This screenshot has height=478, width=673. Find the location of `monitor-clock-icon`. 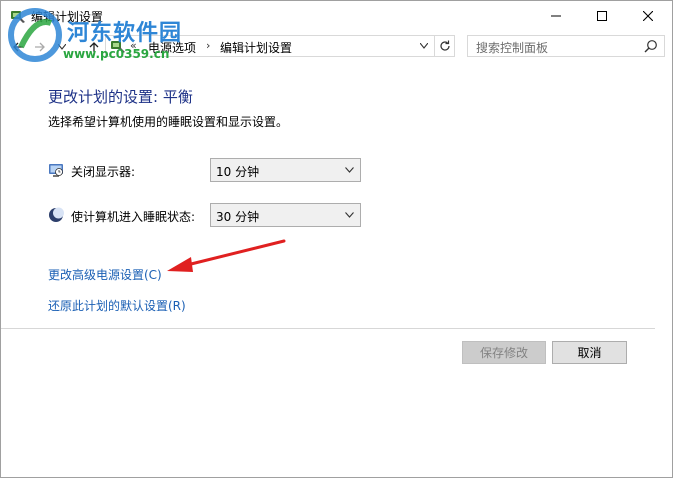

monitor-clock-icon is located at coordinates (56, 170).